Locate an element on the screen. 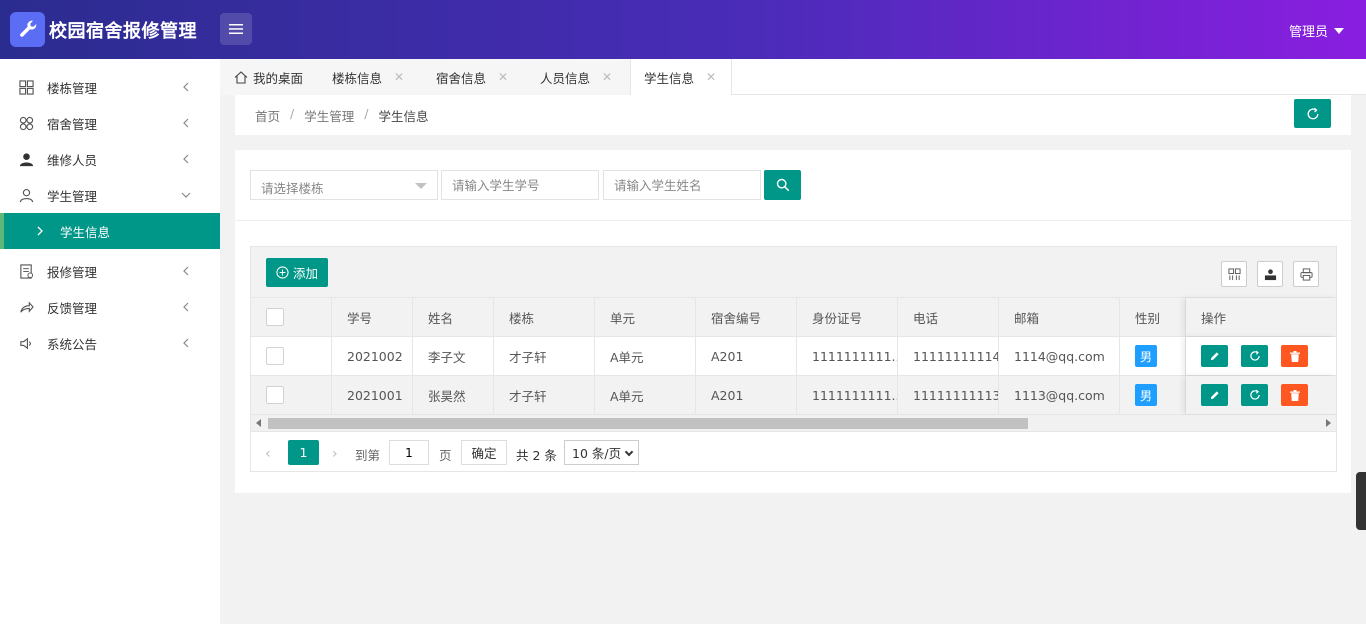  header-cell: 操作 is located at coordinates (1261, 317).